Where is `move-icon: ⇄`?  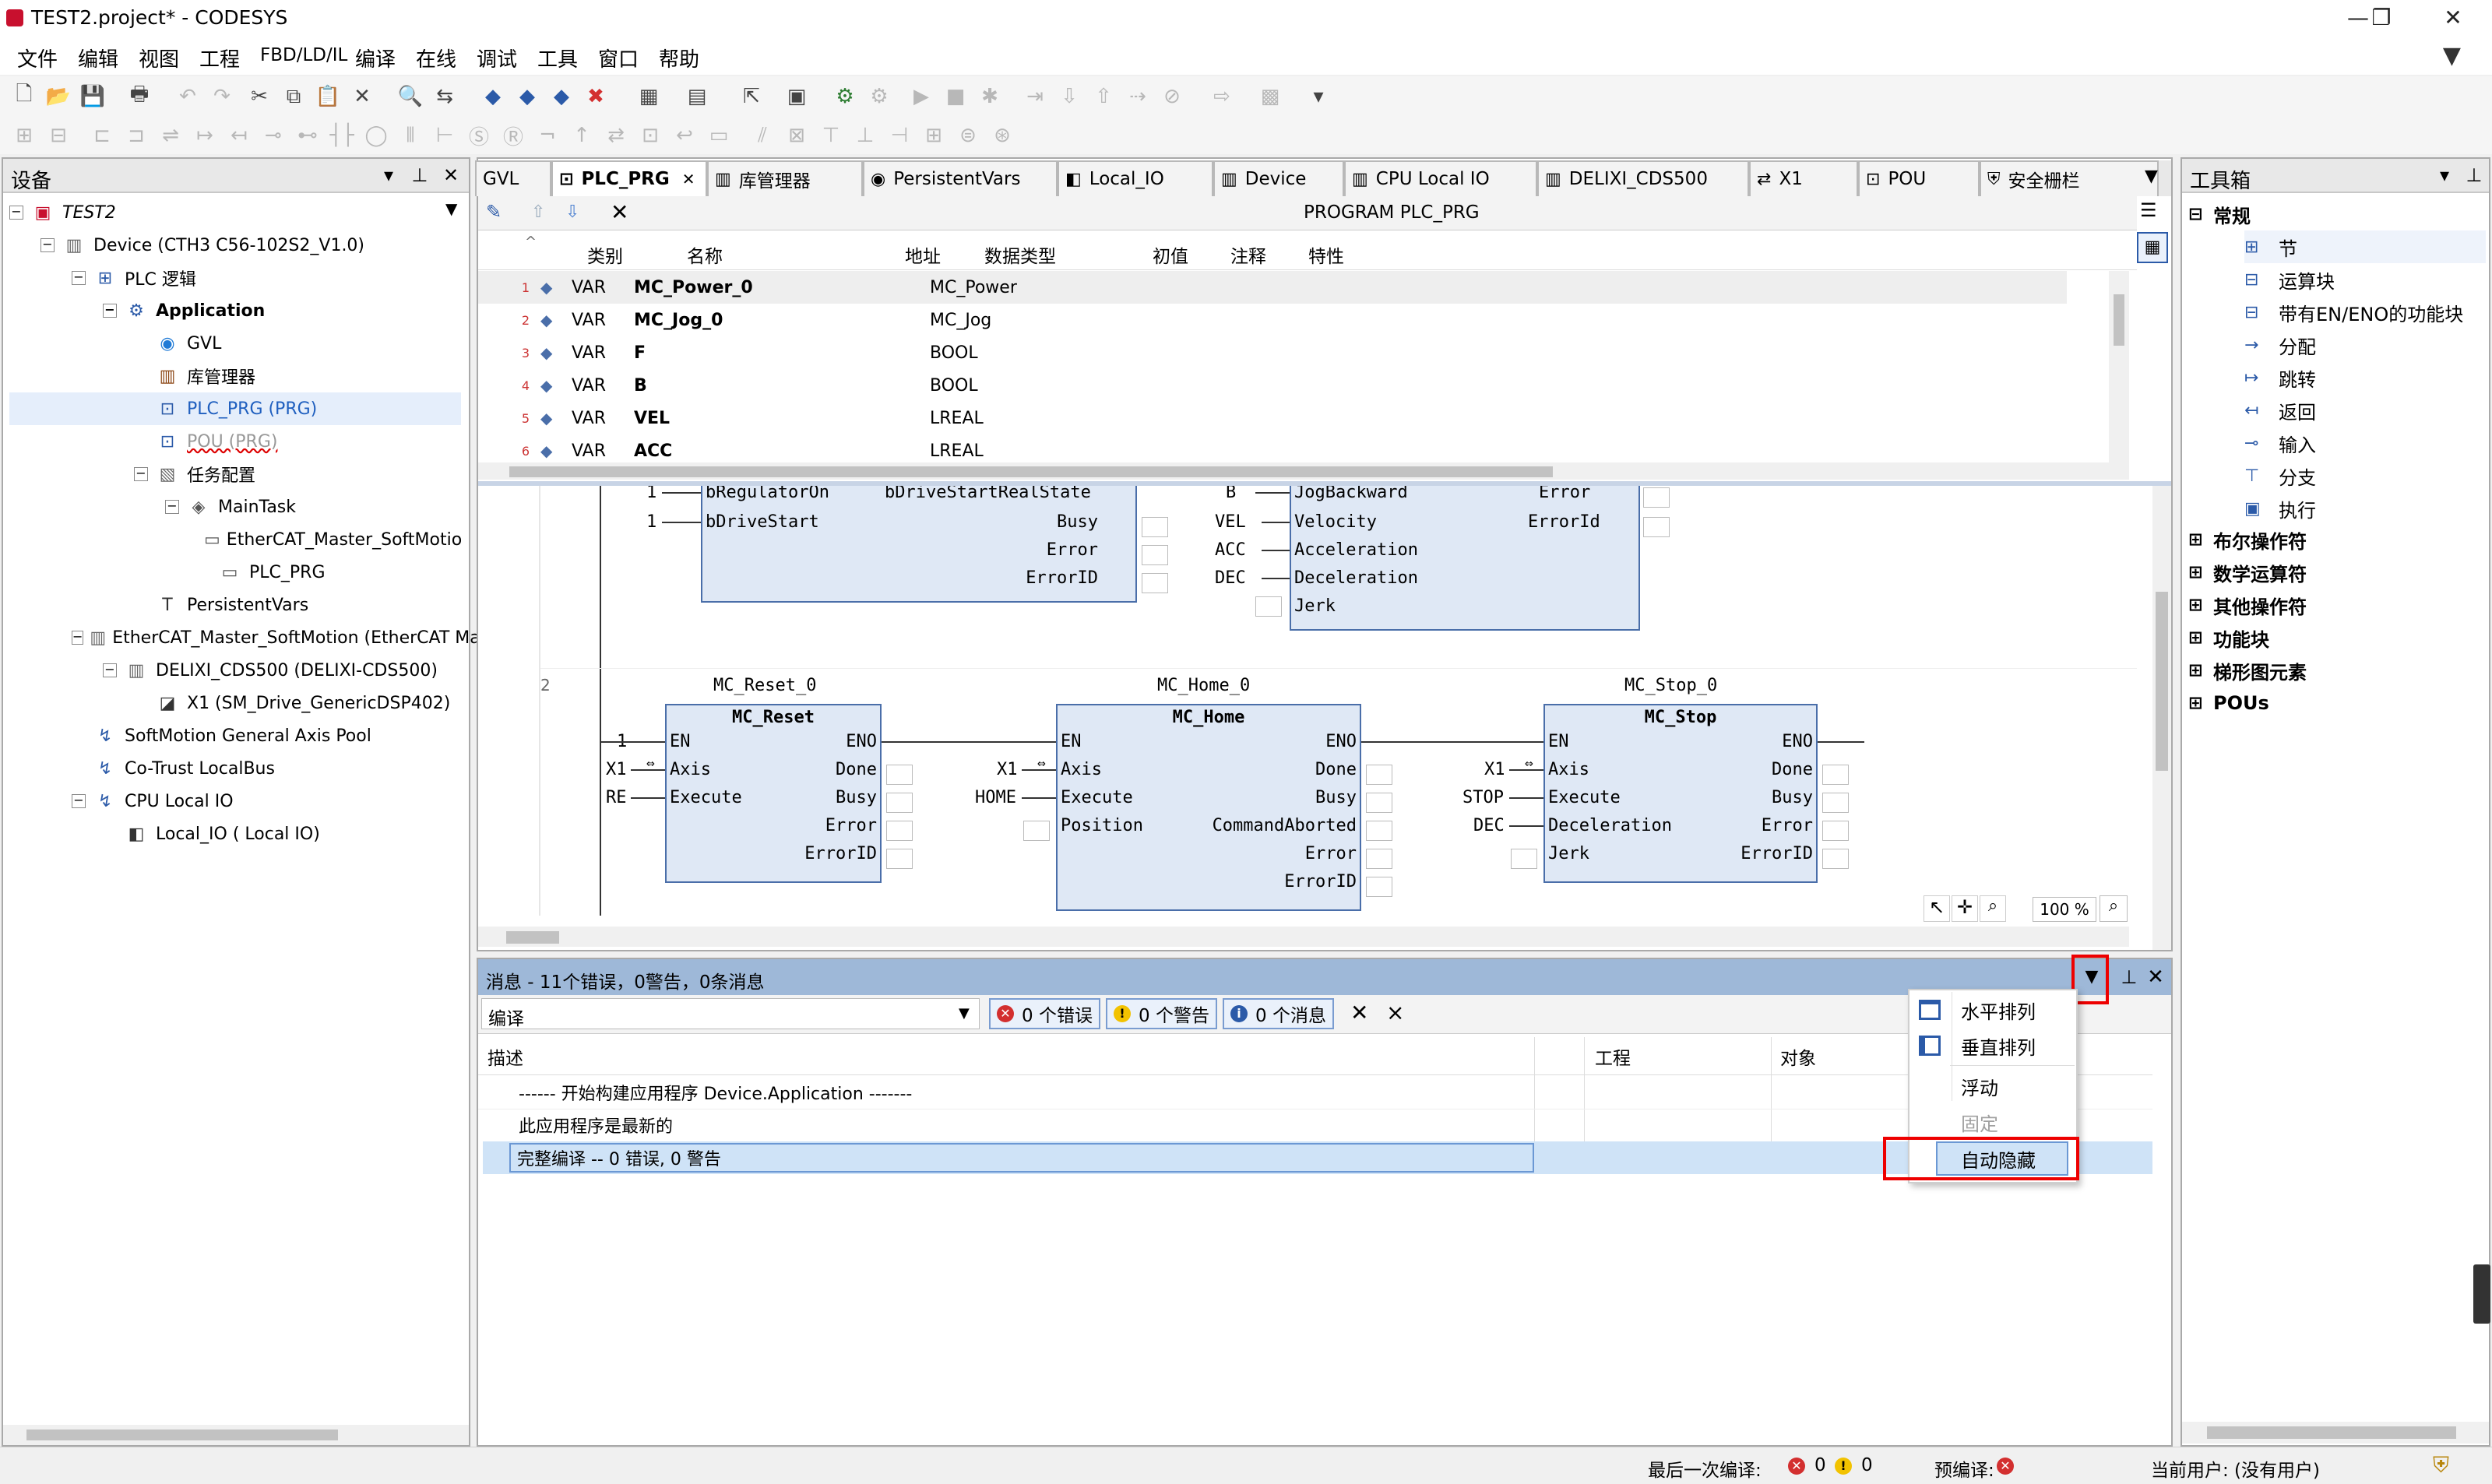 move-icon: ⇄ is located at coordinates (616, 135).